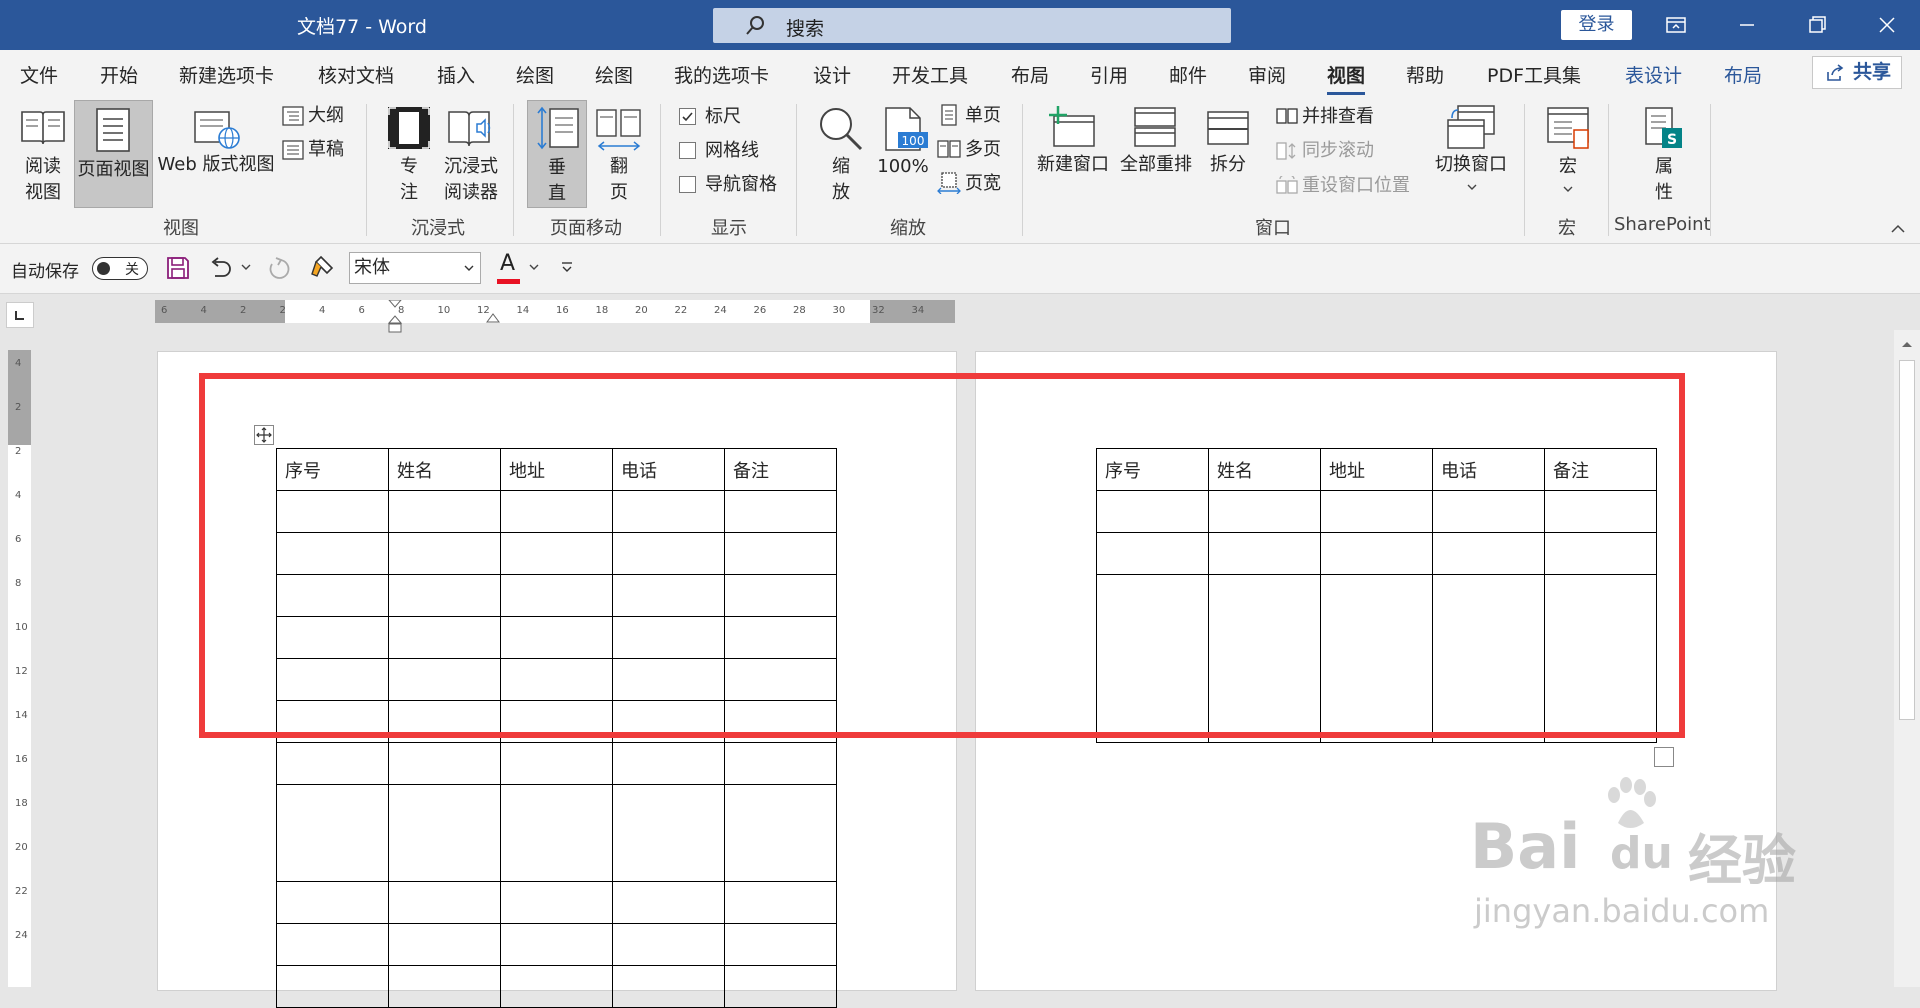  Describe the element at coordinates (282, 310) in the screenshot. I see `ruler-tick-label: 2` at that location.